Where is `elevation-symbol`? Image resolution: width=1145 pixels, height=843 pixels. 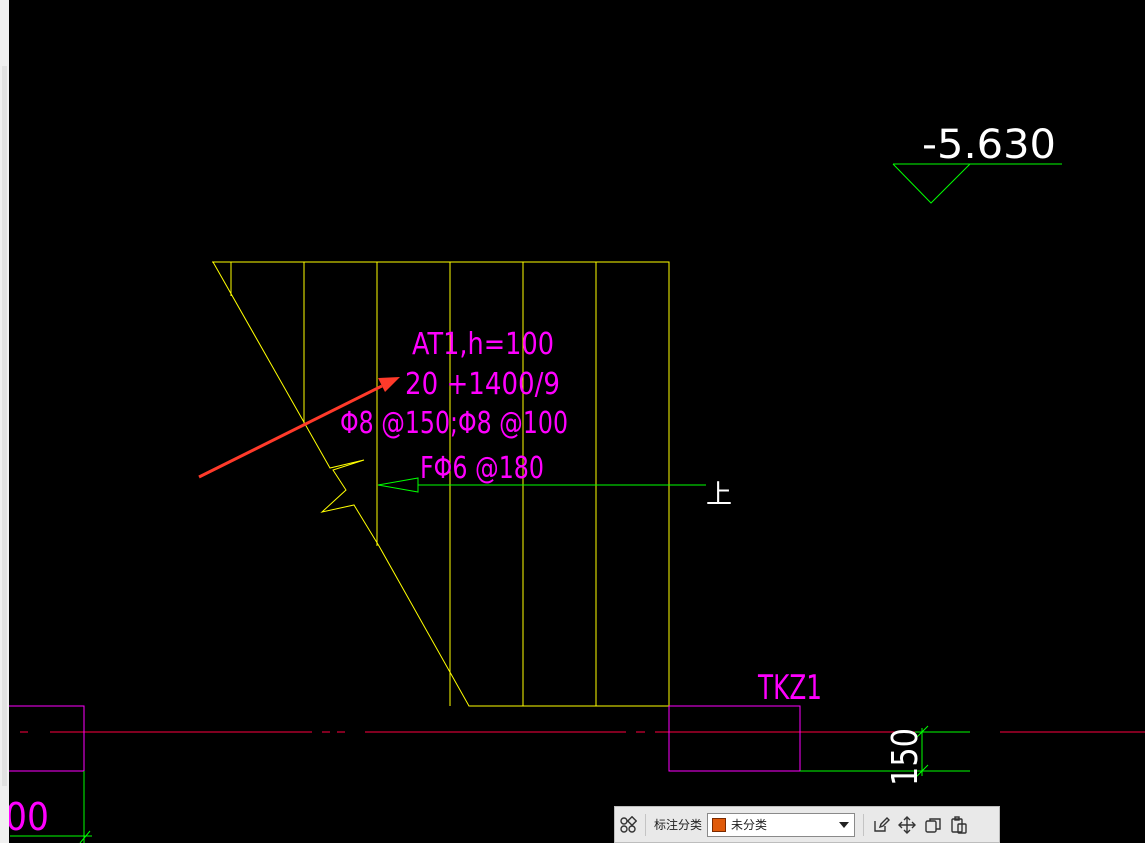 elevation-symbol is located at coordinates (977, 183).